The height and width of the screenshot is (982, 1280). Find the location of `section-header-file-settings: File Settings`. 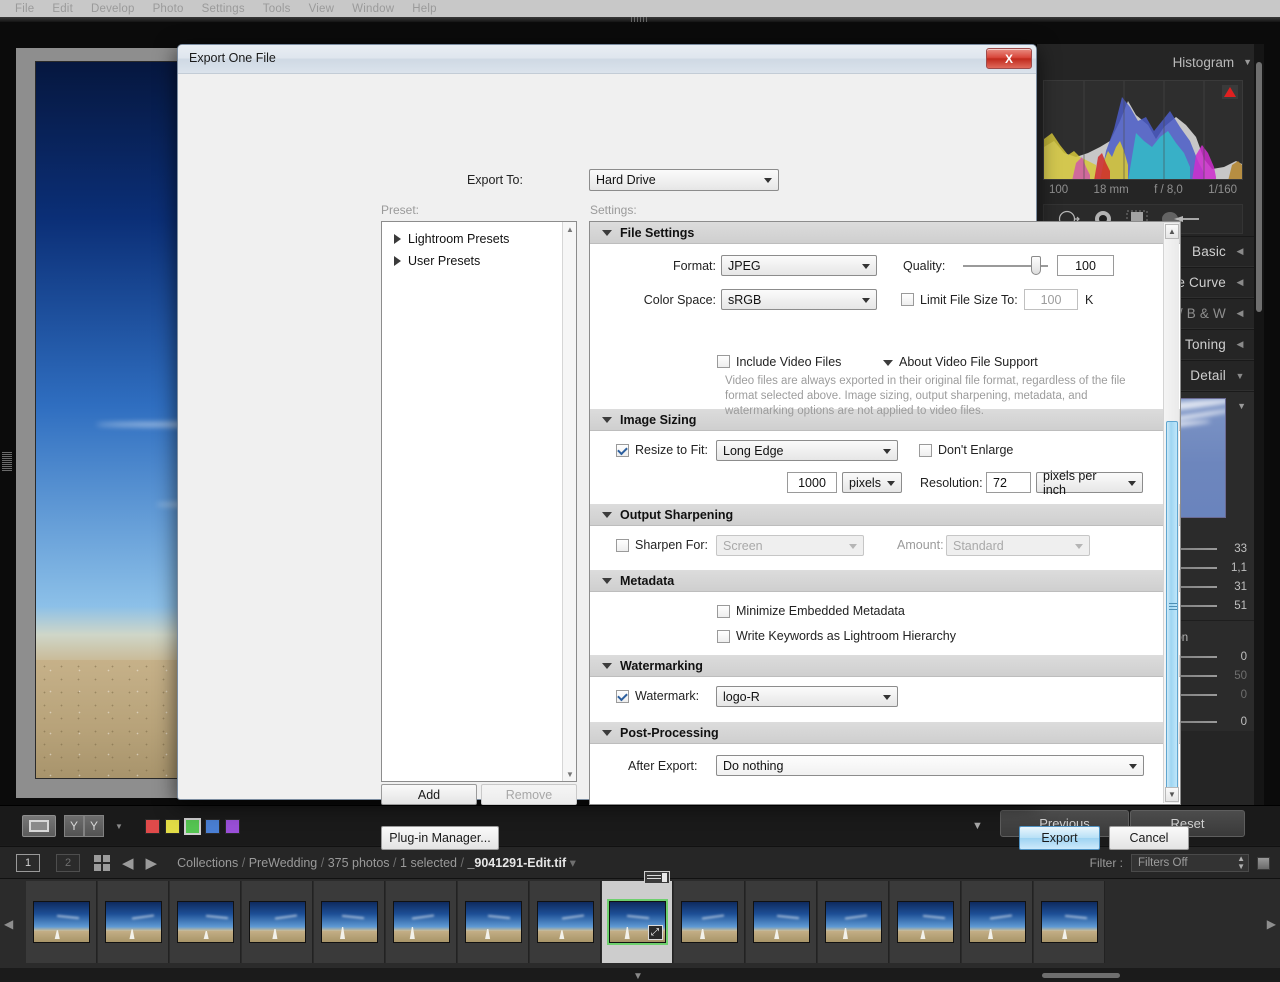

section-header-file-settings: File Settings is located at coordinates (885, 233).